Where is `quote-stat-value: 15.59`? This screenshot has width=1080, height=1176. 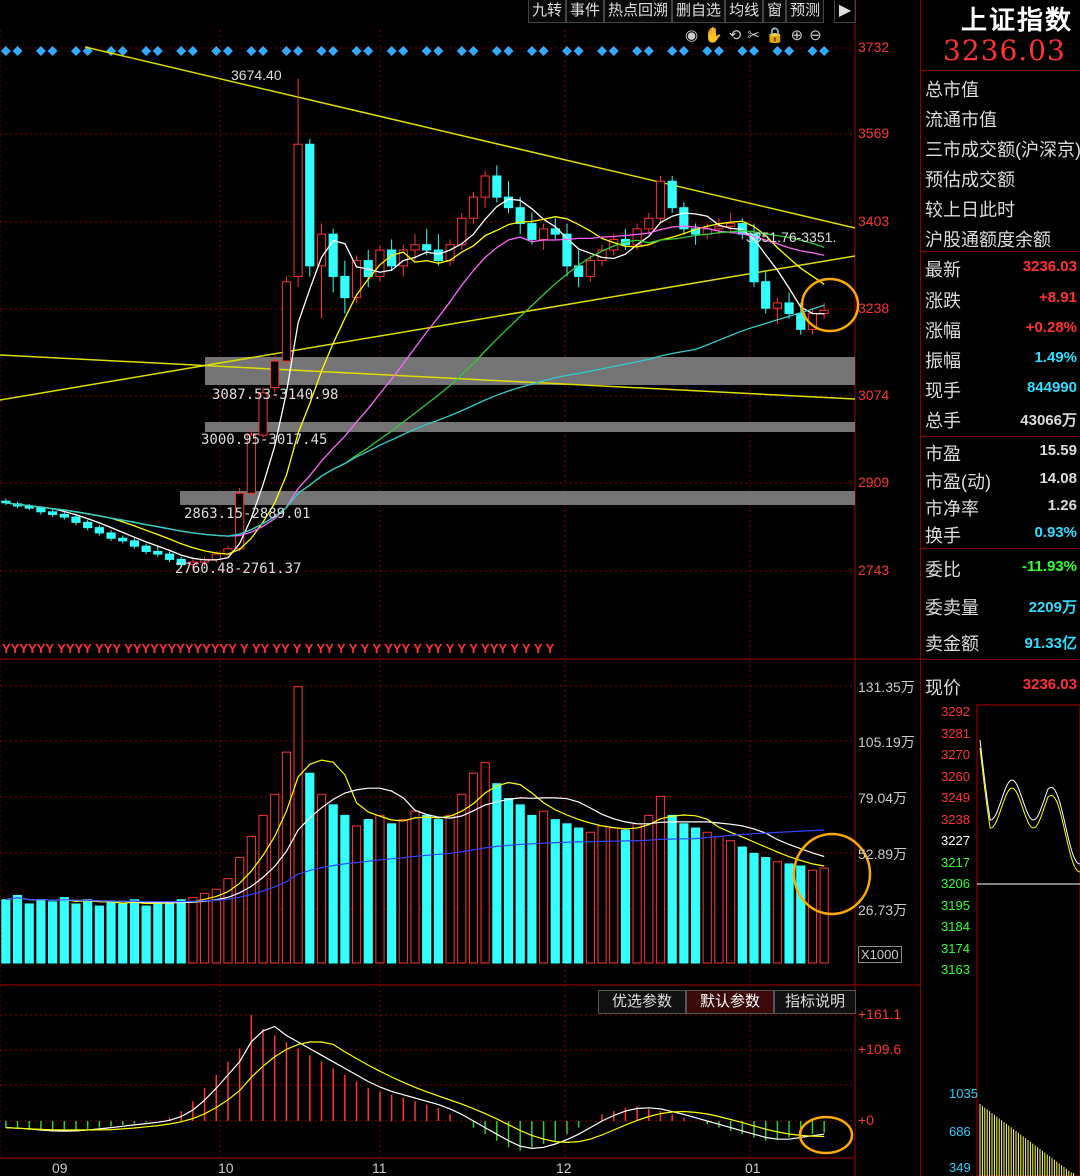
quote-stat-value: 15.59 is located at coordinates (1058, 450).